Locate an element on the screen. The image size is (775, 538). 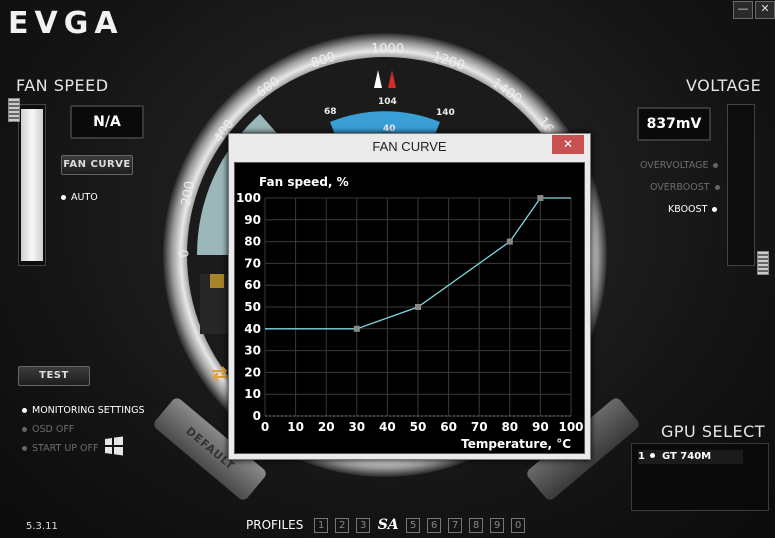
window-close-button: ✕ is located at coordinates (765, 10).